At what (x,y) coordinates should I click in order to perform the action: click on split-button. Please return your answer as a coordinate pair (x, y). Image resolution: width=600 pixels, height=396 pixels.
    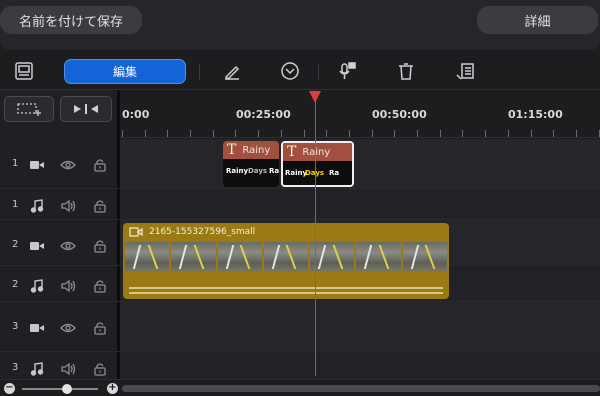
    Looking at the image, I should click on (86, 109).